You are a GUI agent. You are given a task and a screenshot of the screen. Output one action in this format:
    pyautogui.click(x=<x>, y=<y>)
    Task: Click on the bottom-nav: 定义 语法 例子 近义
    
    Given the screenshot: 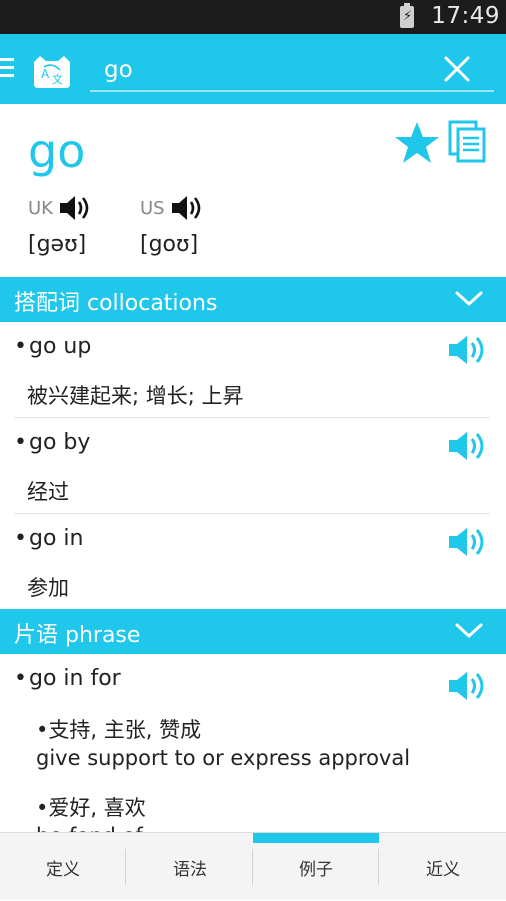 What is the action you would take?
    pyautogui.click(x=253, y=866)
    